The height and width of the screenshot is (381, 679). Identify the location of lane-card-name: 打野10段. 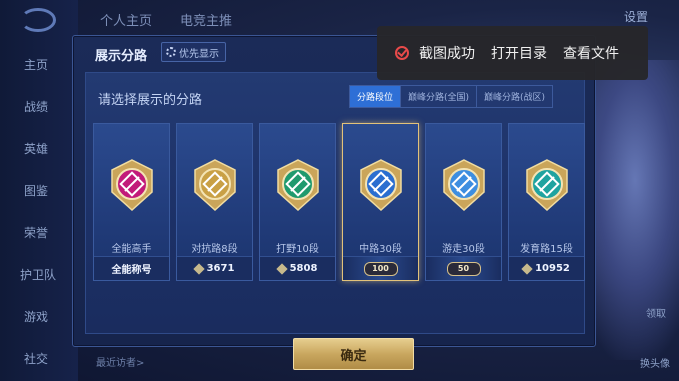
(297, 249).